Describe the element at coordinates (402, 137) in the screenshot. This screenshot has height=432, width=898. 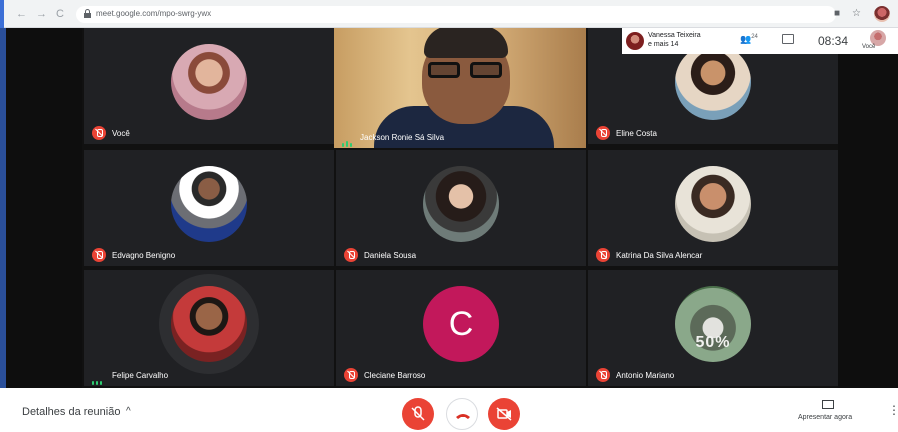
I see `participant-name: Jackson Ronie Sá Silva` at that location.